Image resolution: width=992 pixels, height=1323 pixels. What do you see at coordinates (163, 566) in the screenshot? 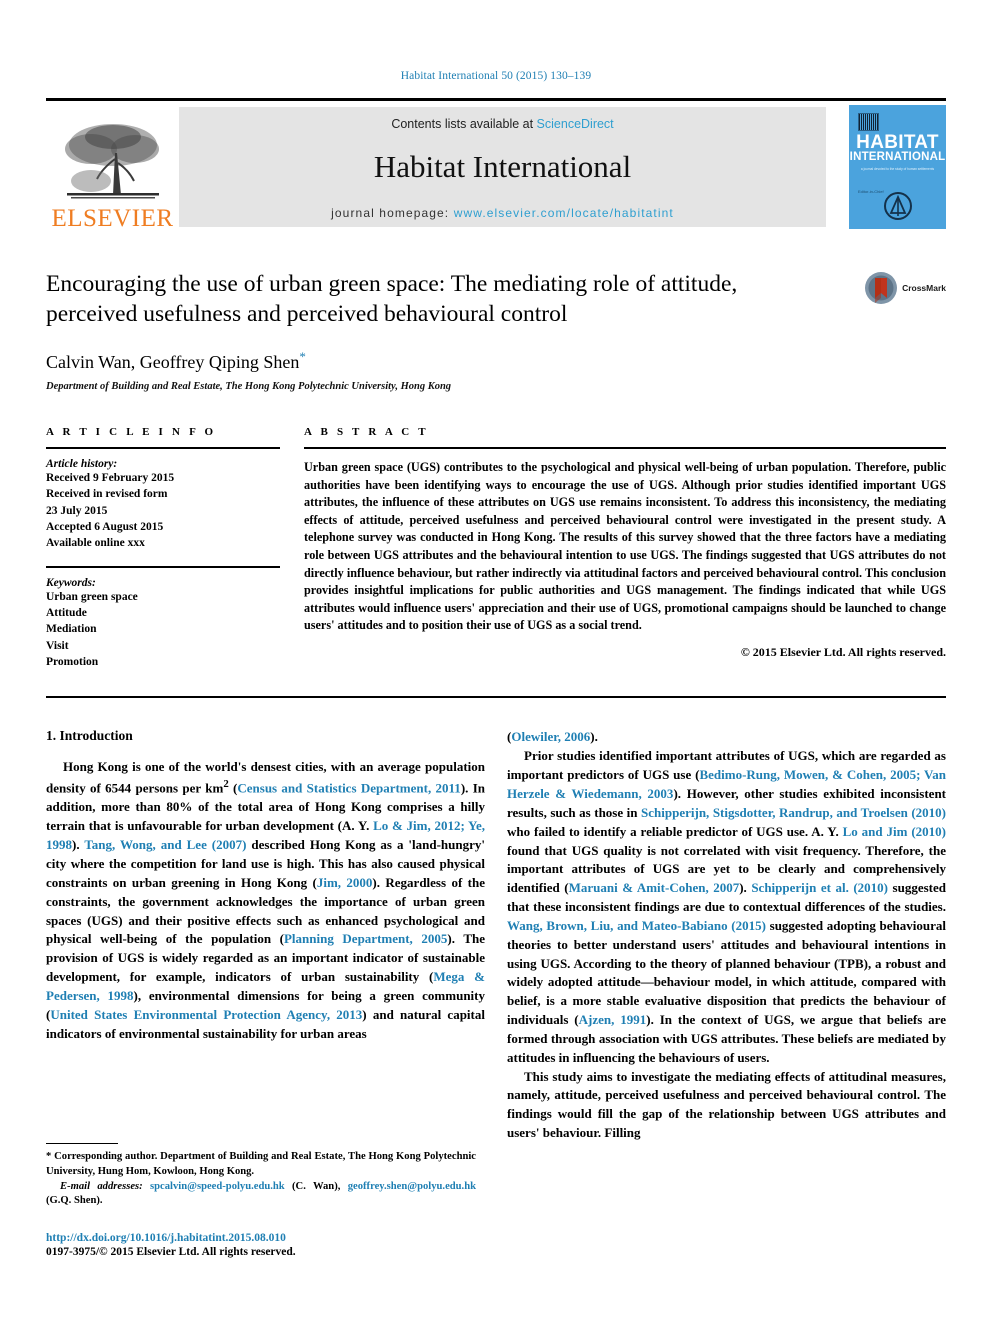
I see `keywords-rule` at bounding box center [163, 566].